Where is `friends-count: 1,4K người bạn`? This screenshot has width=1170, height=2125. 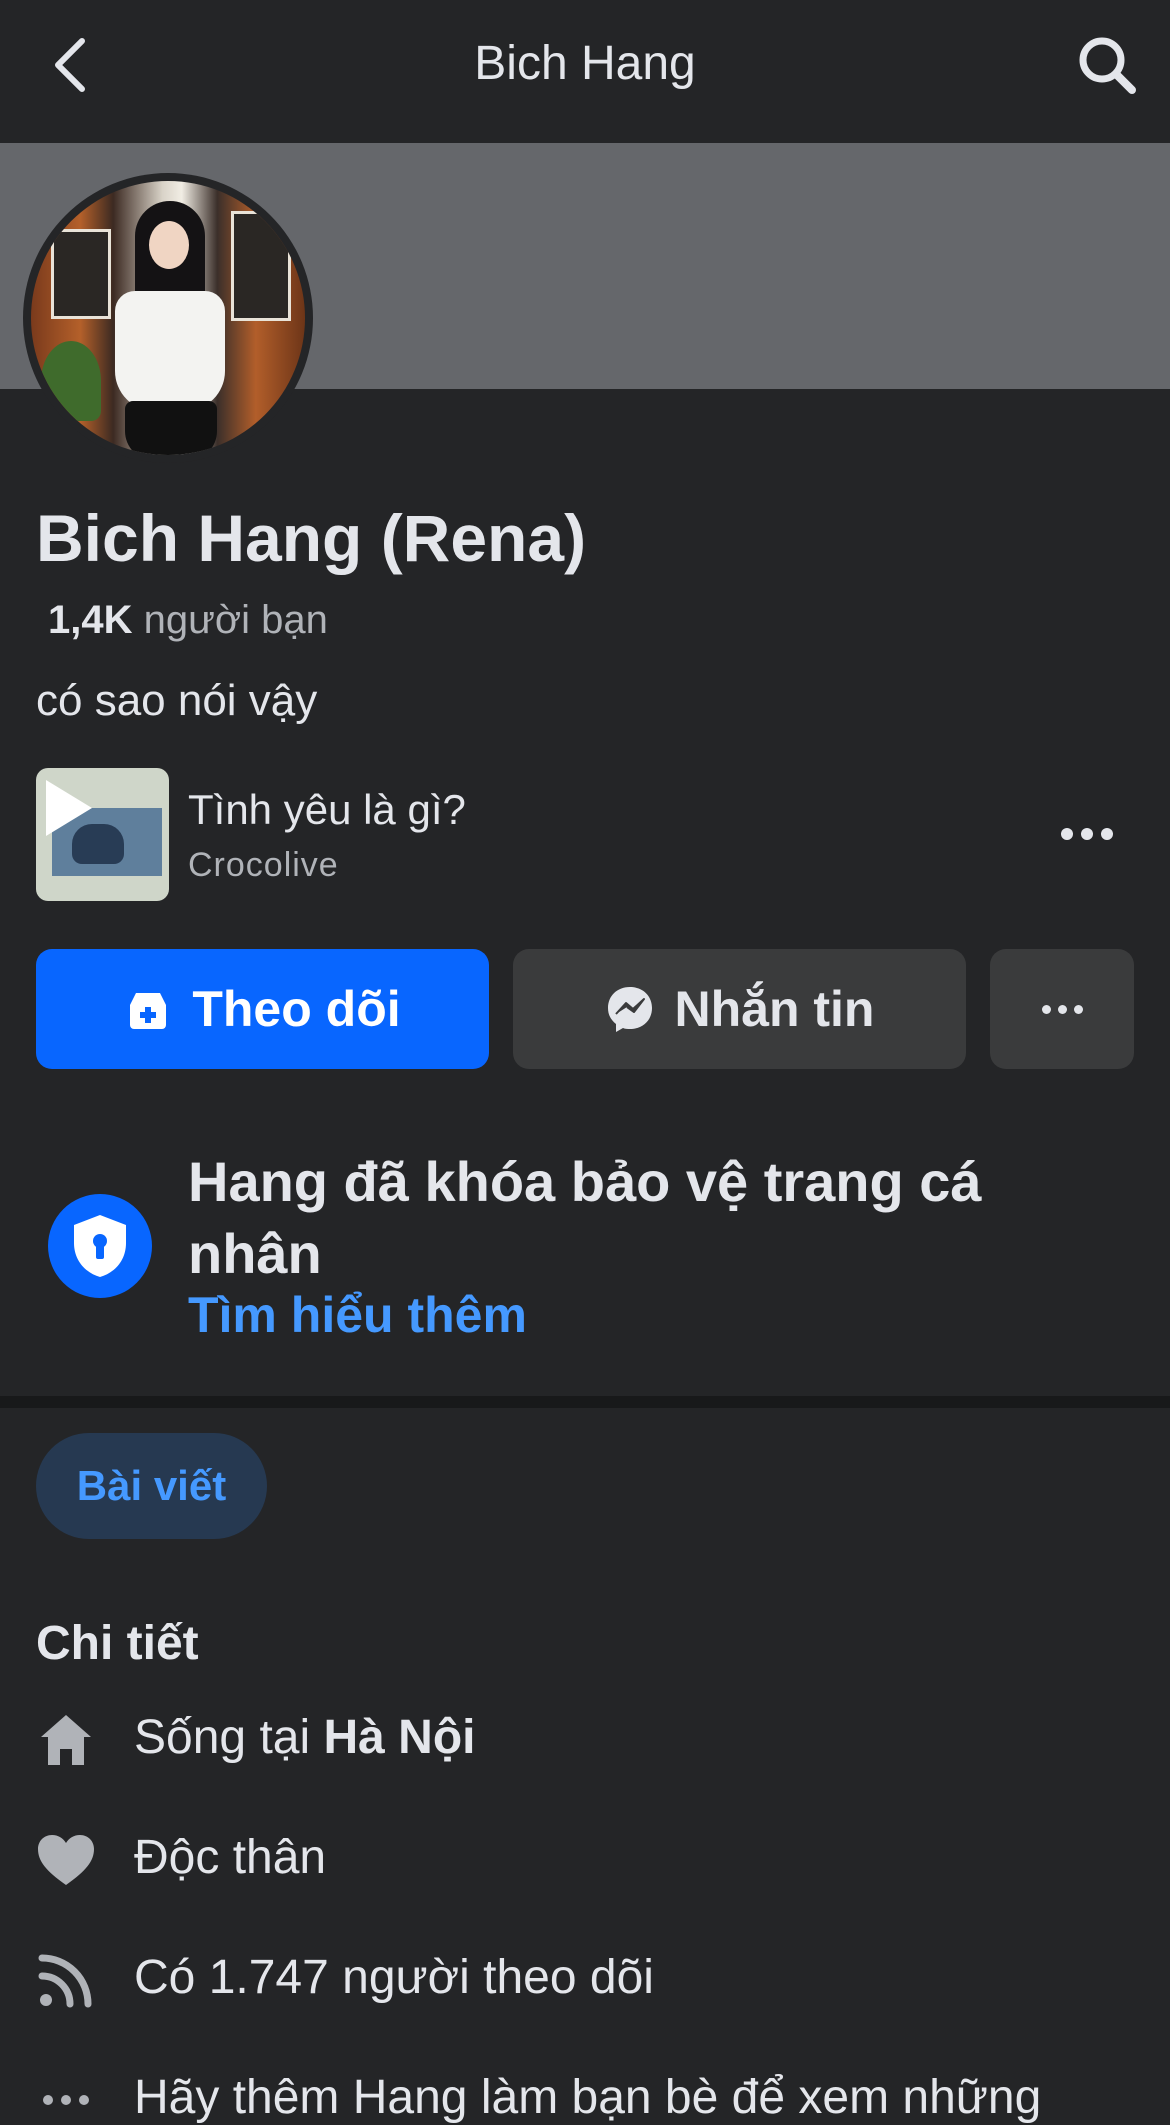 friends-count: 1,4K người bạn is located at coordinates (188, 620).